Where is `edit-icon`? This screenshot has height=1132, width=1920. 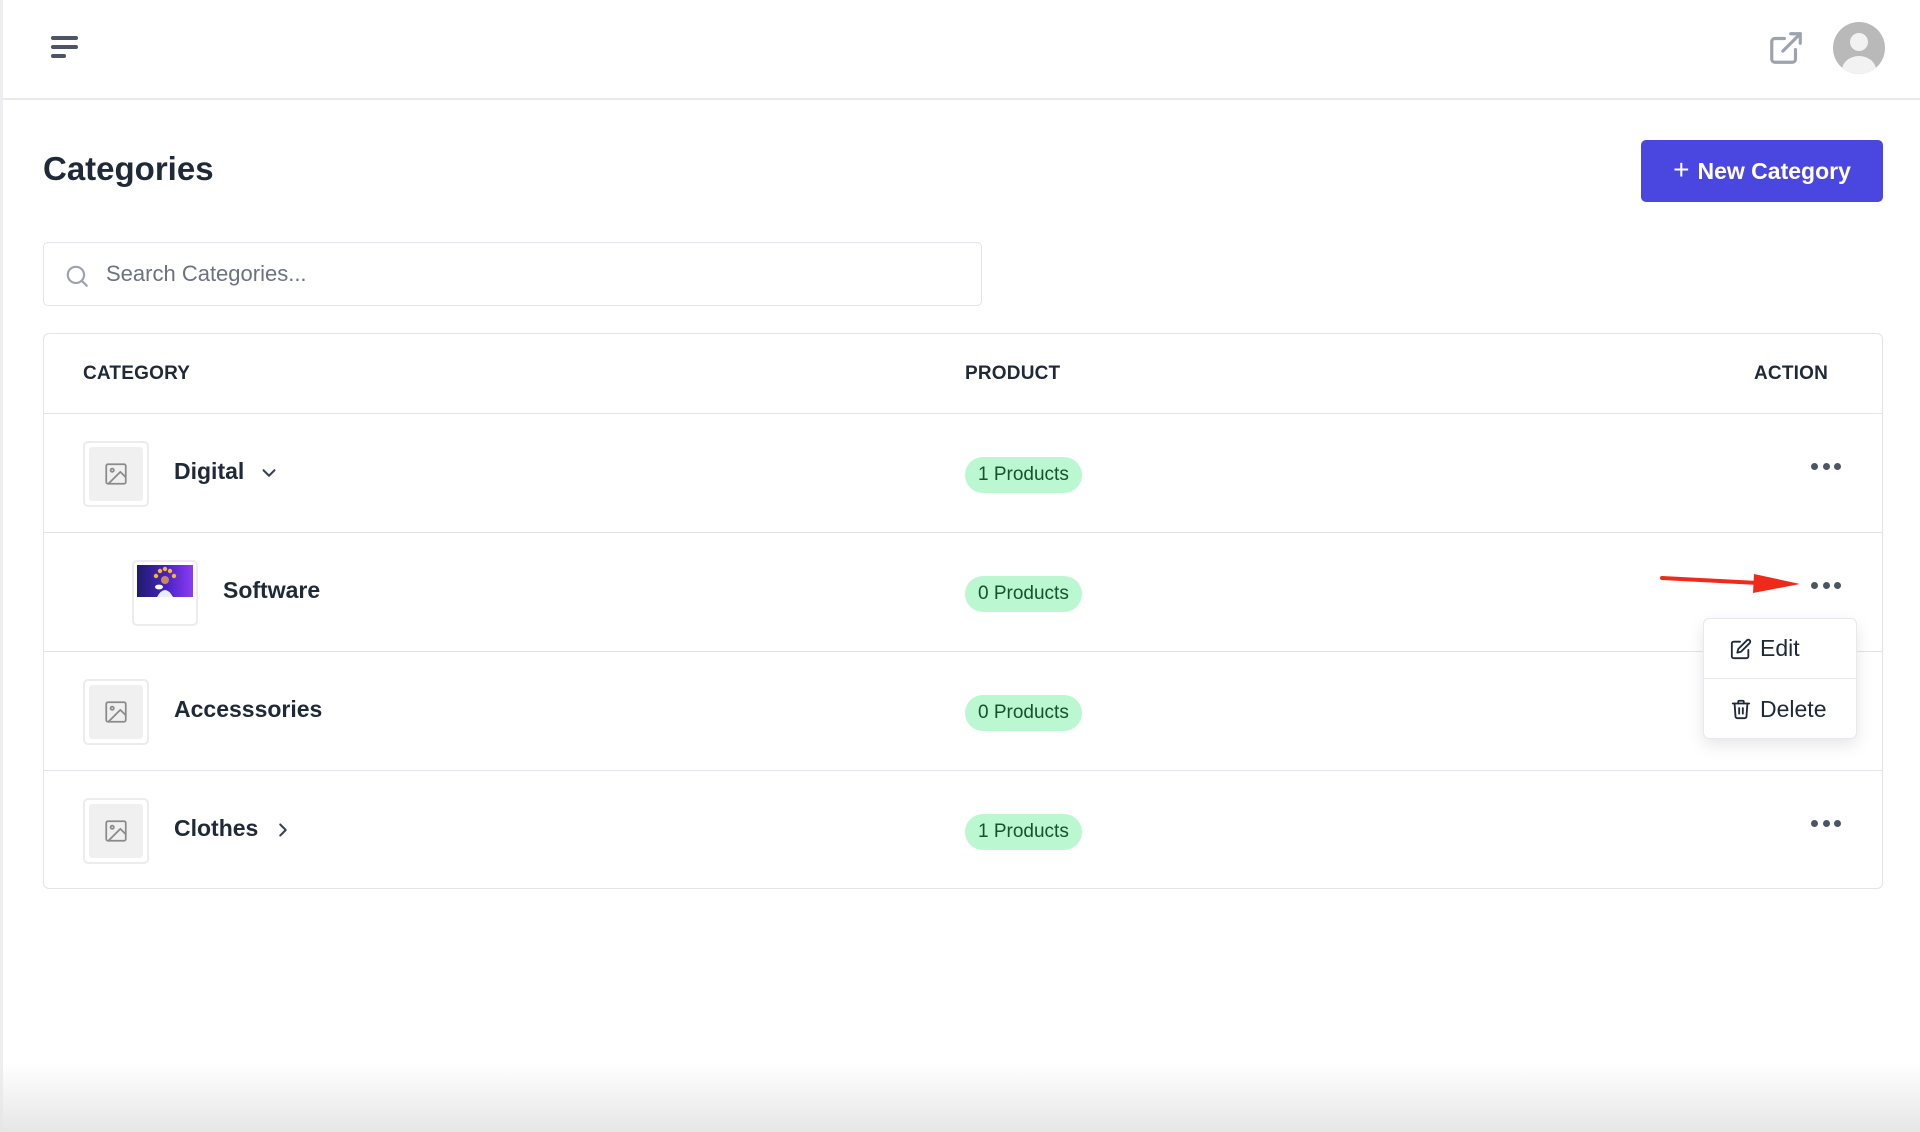
edit-icon is located at coordinates (1741, 648).